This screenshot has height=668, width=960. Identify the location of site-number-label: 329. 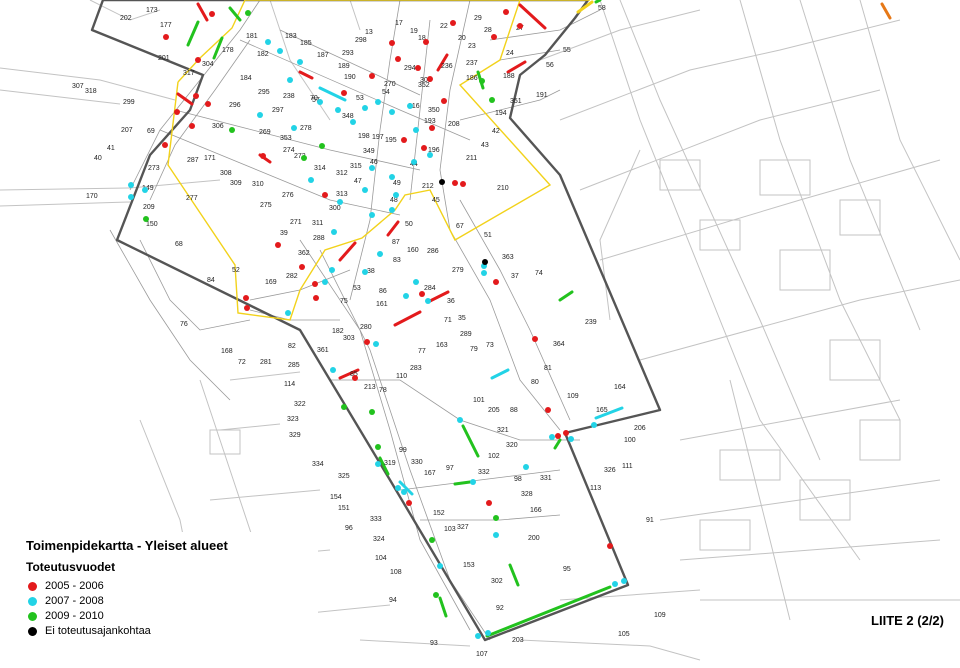
(295, 435).